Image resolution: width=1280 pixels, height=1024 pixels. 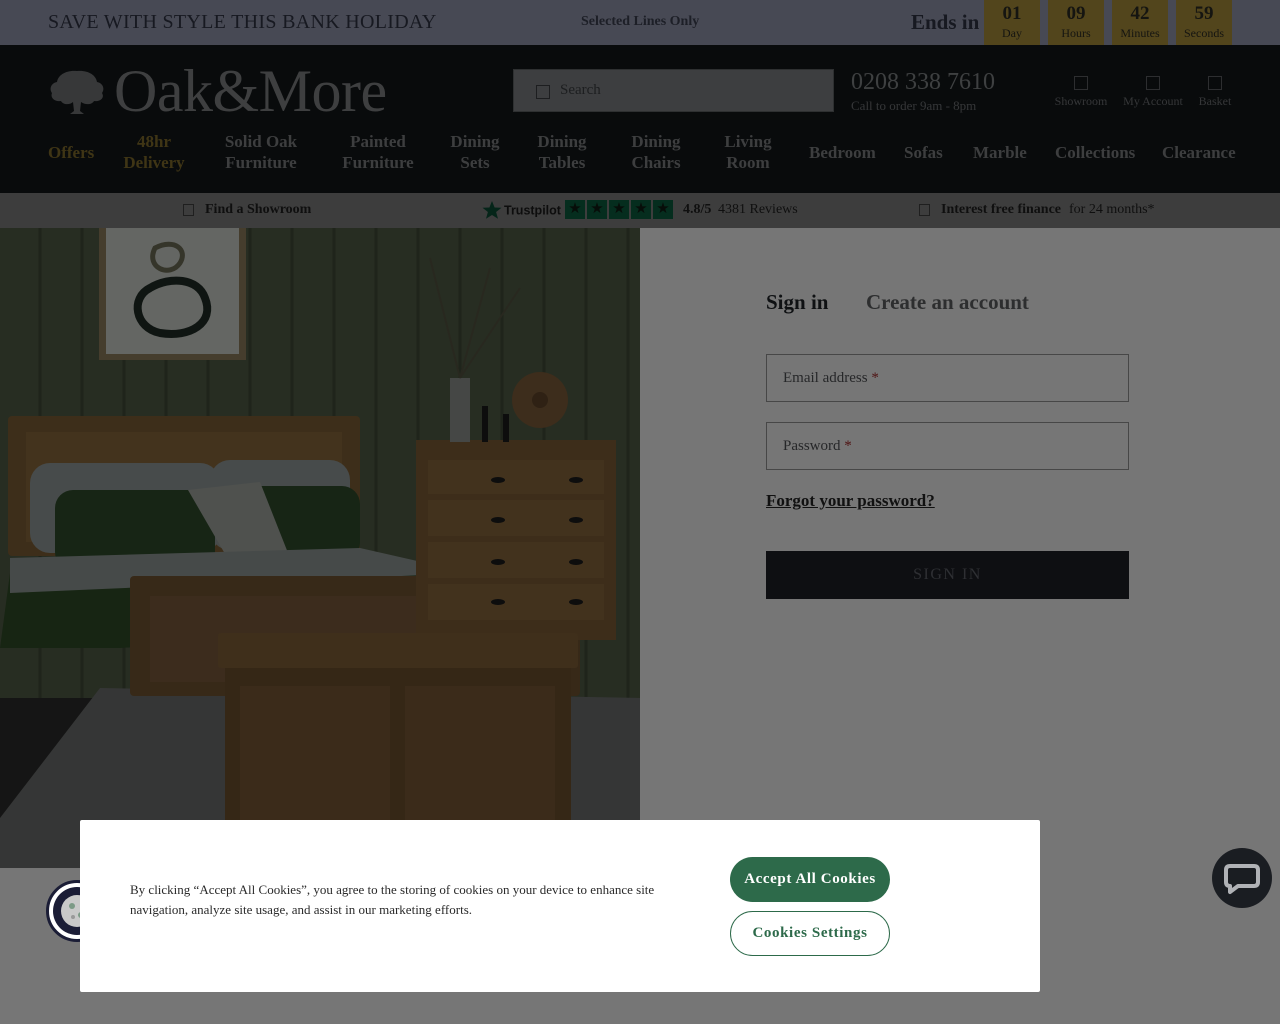 I want to click on trustpilot-star-icon: Trustpilot, so click(x=522, y=210).